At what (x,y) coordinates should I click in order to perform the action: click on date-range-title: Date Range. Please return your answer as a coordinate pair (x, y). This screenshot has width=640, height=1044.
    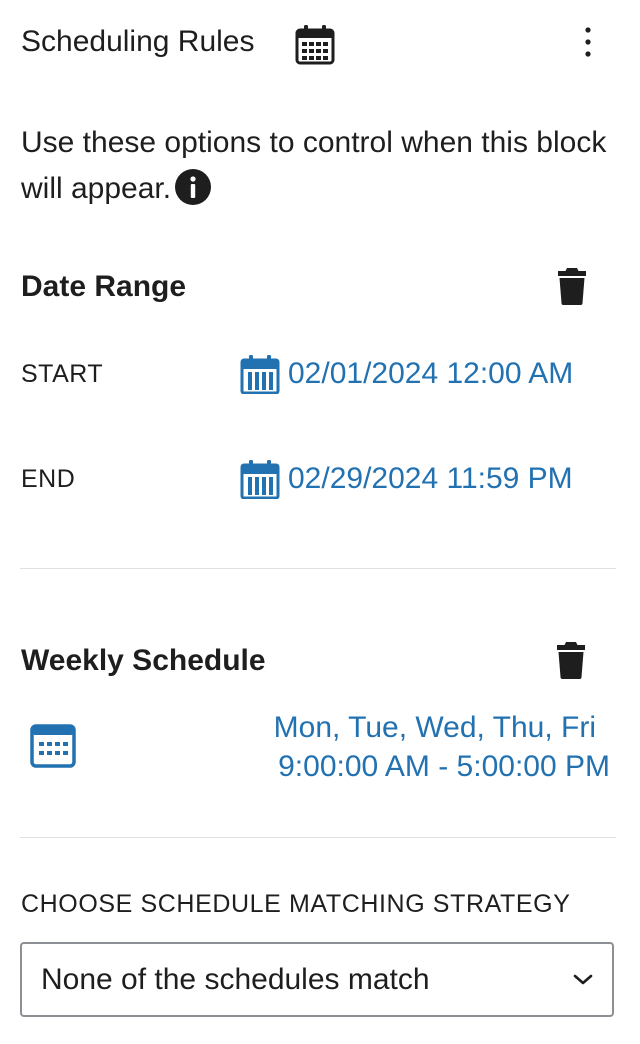
    Looking at the image, I should click on (104, 286).